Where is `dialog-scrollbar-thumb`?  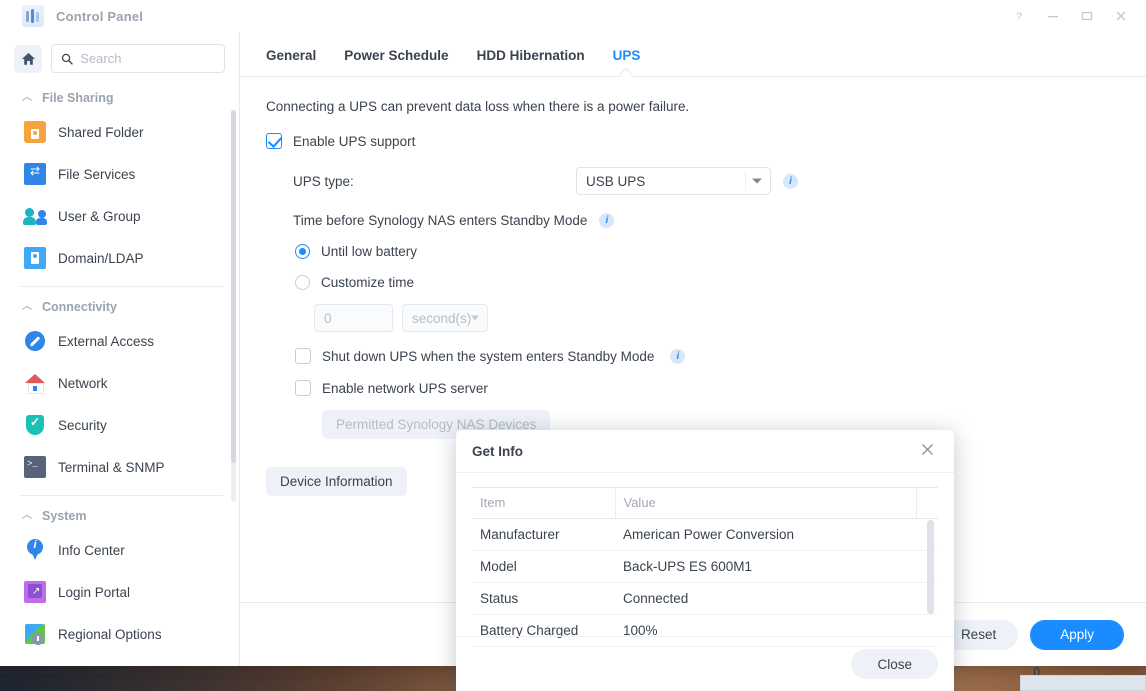 dialog-scrollbar-thumb is located at coordinates (930, 567).